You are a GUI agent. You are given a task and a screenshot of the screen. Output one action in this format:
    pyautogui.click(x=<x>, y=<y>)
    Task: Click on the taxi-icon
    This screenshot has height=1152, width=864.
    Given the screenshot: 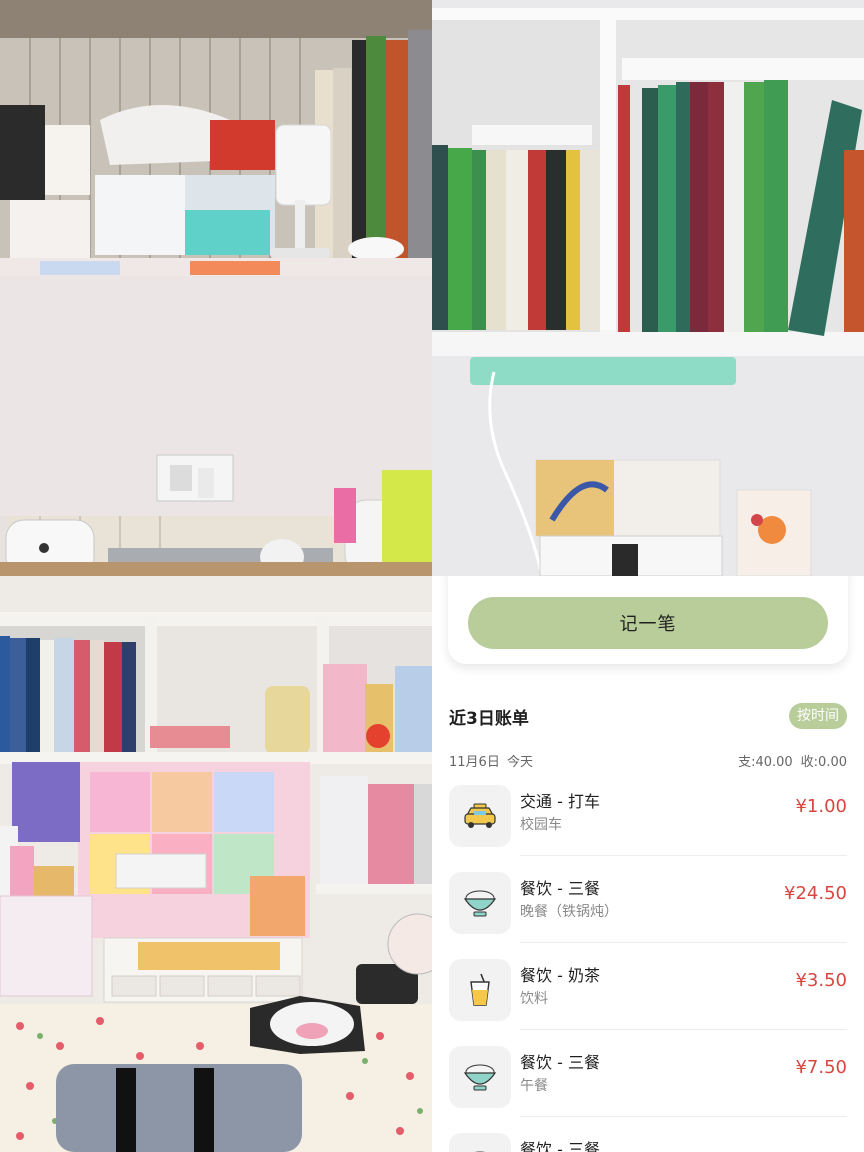 What is the action you would take?
    pyautogui.click(x=480, y=816)
    